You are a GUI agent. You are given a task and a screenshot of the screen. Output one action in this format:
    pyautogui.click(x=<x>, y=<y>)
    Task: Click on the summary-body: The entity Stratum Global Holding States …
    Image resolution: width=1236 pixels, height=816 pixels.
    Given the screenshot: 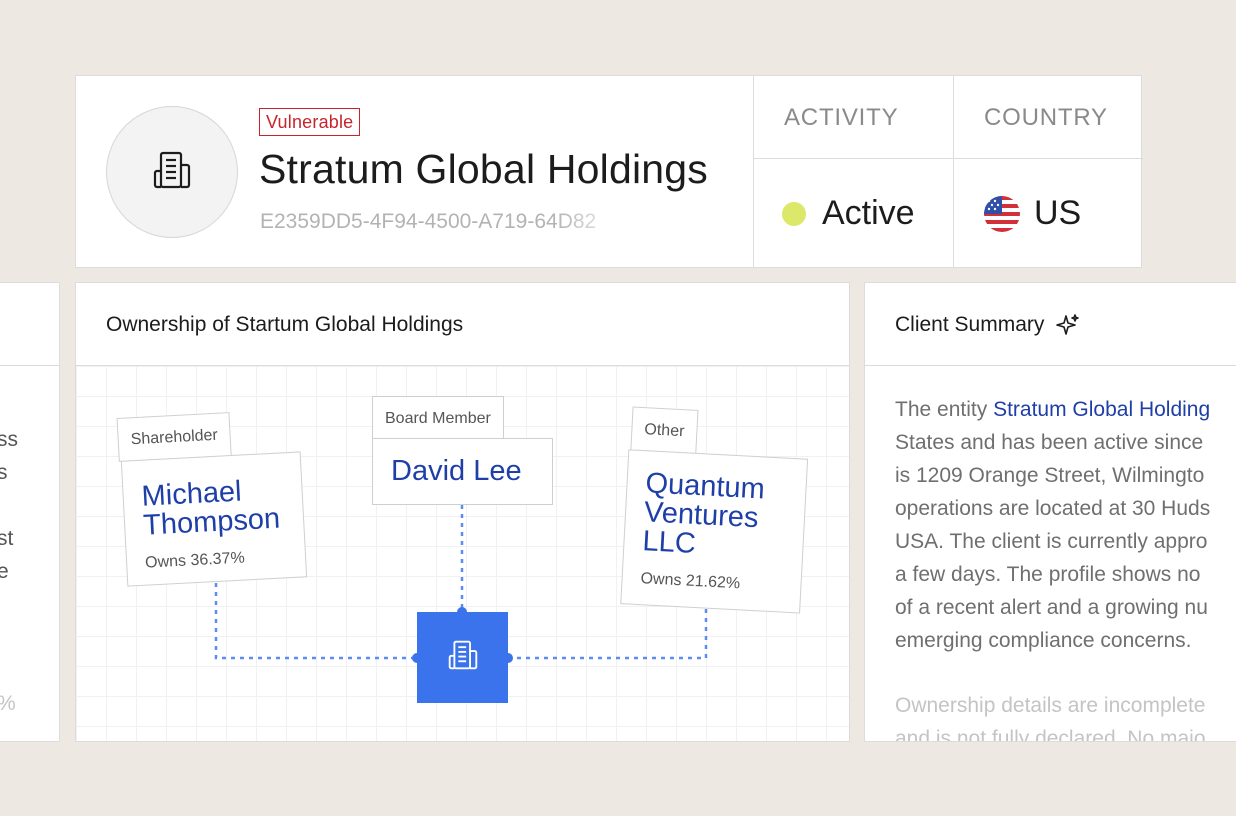 What is the action you would take?
    pyautogui.click(x=1065, y=525)
    